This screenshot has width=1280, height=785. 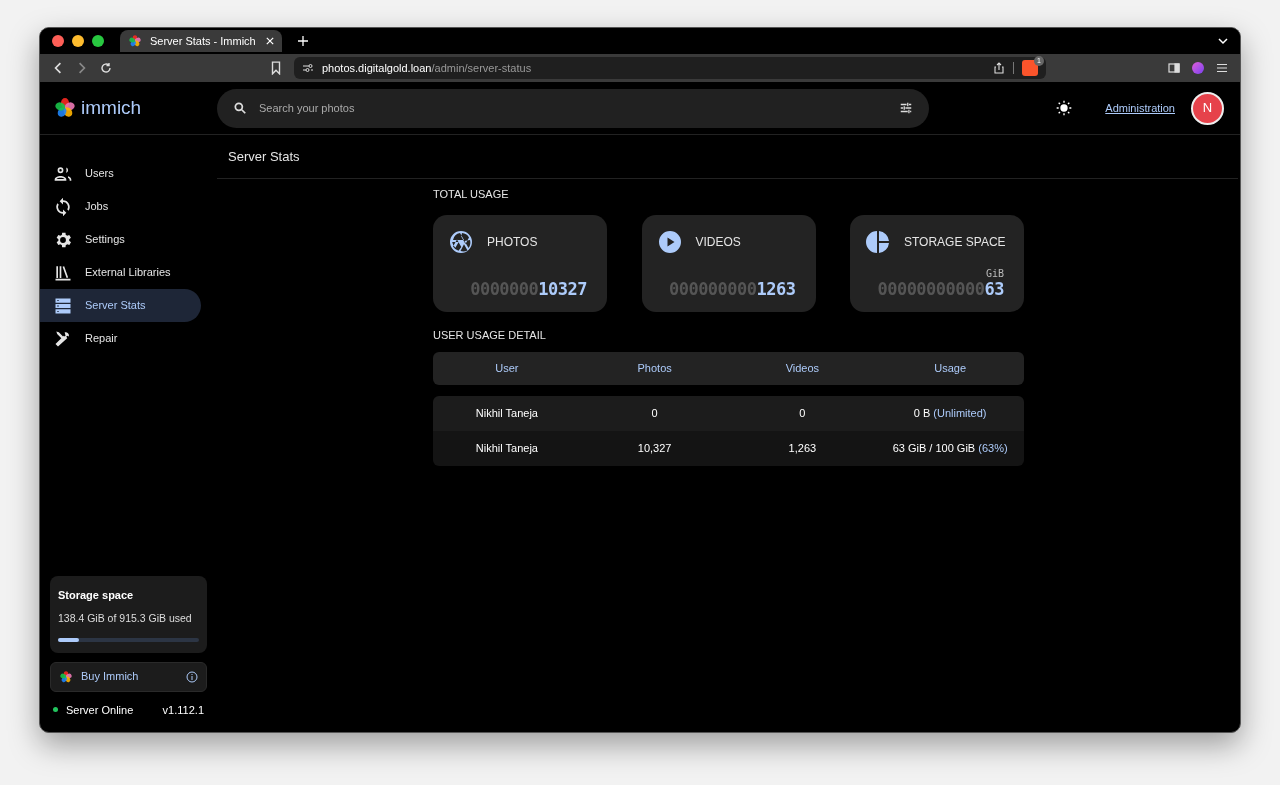 What do you see at coordinates (270, 41) in the screenshot?
I see `close-icon` at bounding box center [270, 41].